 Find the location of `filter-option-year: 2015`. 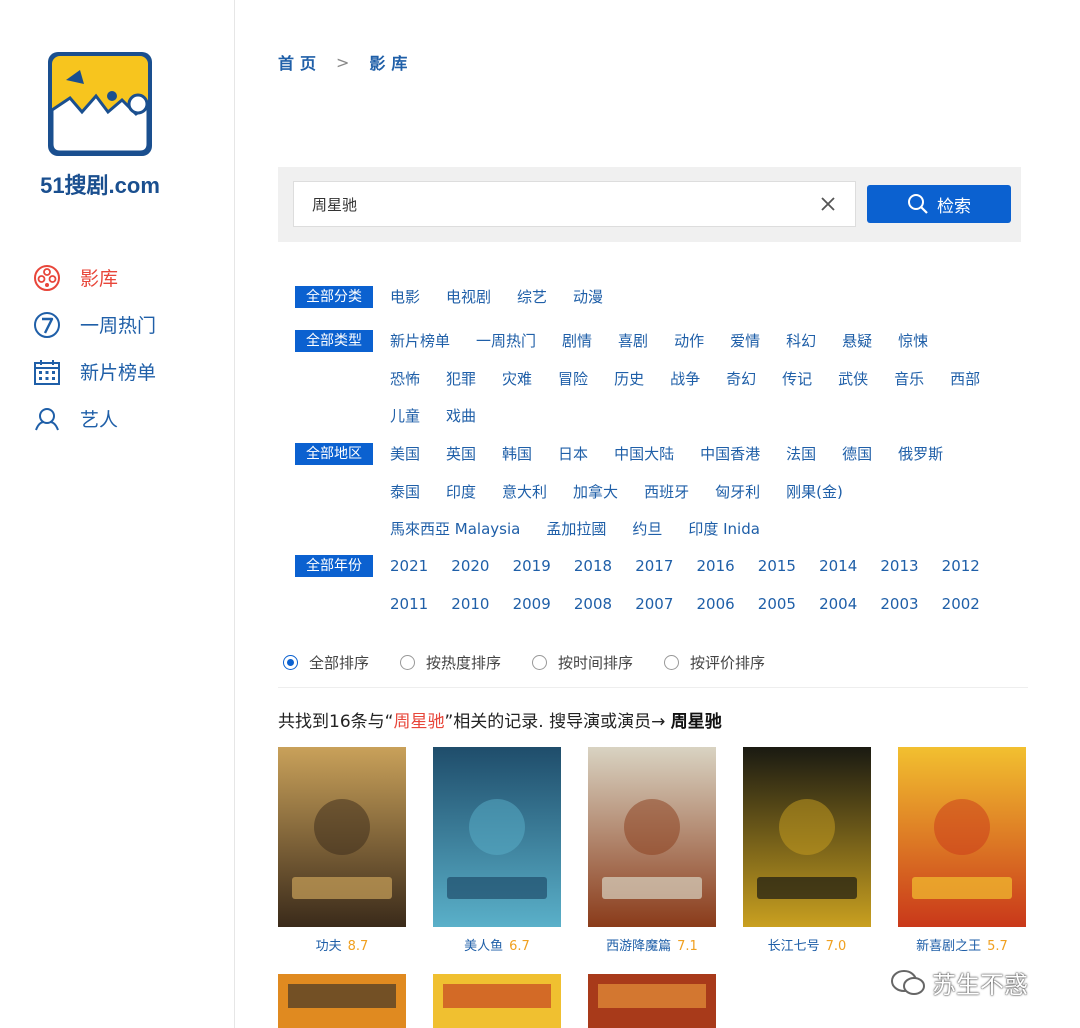

filter-option-year: 2015 is located at coordinates (777, 566).